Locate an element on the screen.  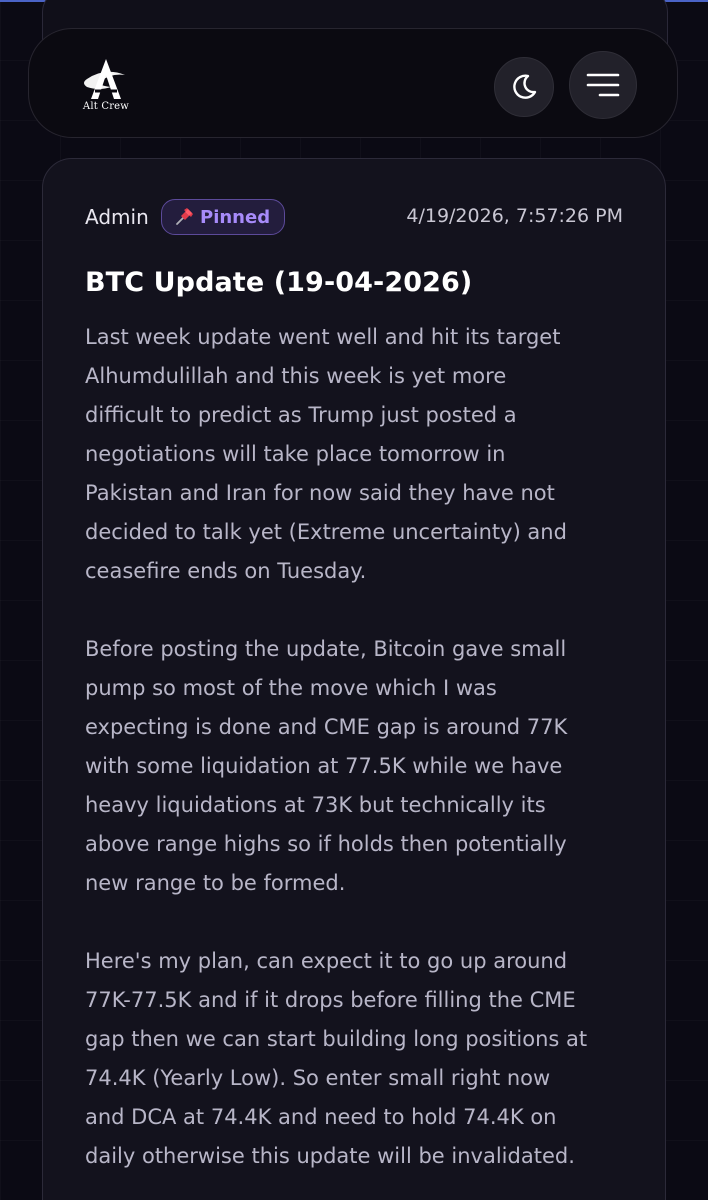
post-title: BTC Update (19-04-2026) is located at coordinates (279, 282).